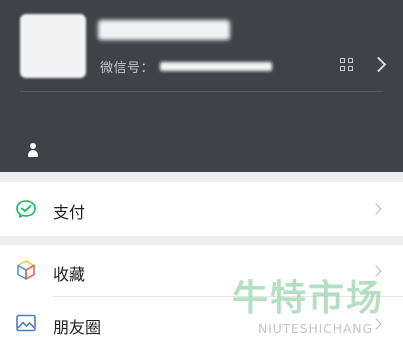  What do you see at coordinates (347, 65) in the screenshot?
I see `qr-code-icon` at bounding box center [347, 65].